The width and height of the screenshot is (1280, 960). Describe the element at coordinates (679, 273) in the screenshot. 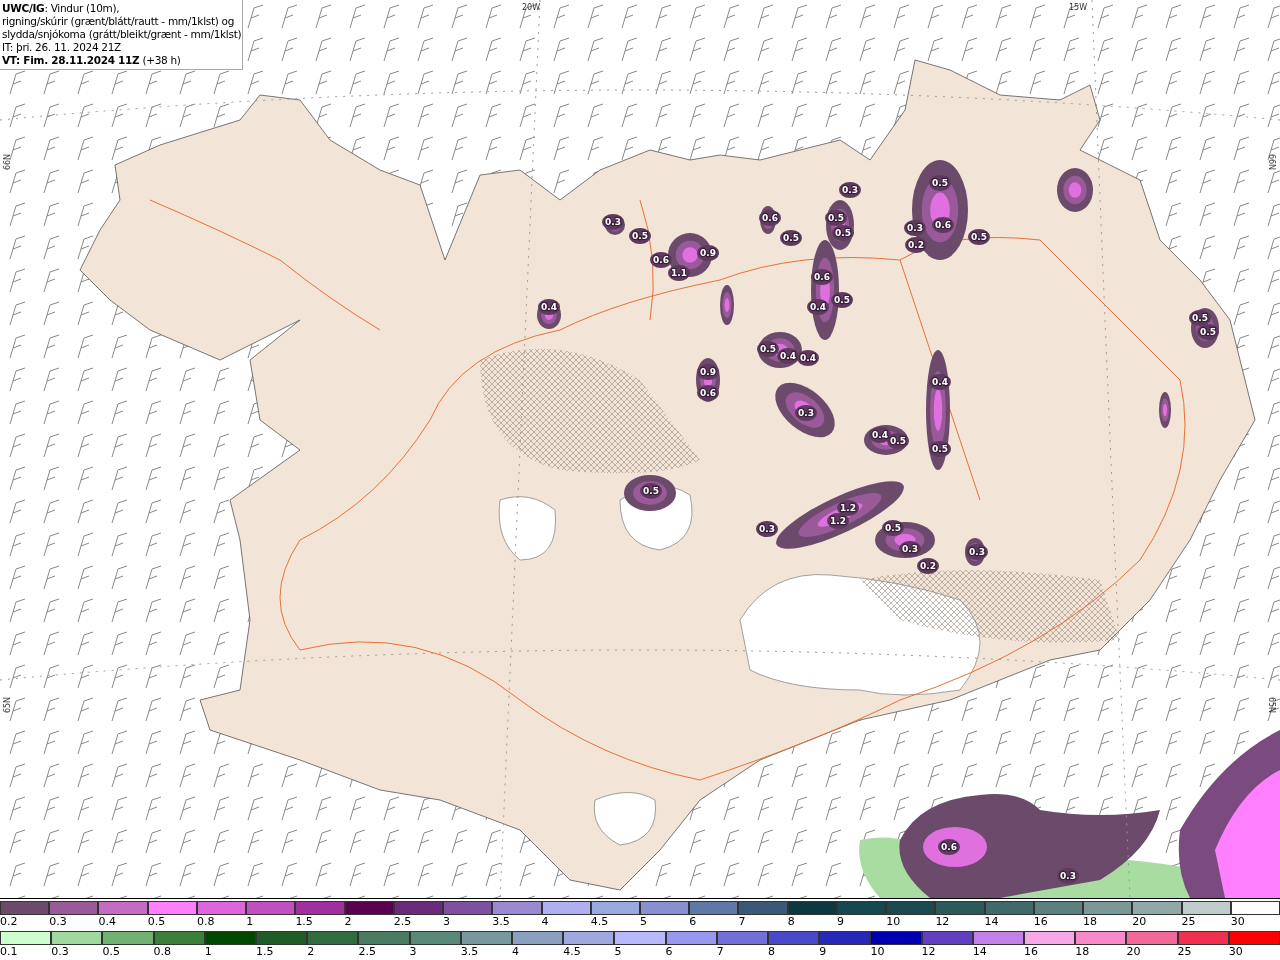

I see `precipitation-value: 1.1` at that location.